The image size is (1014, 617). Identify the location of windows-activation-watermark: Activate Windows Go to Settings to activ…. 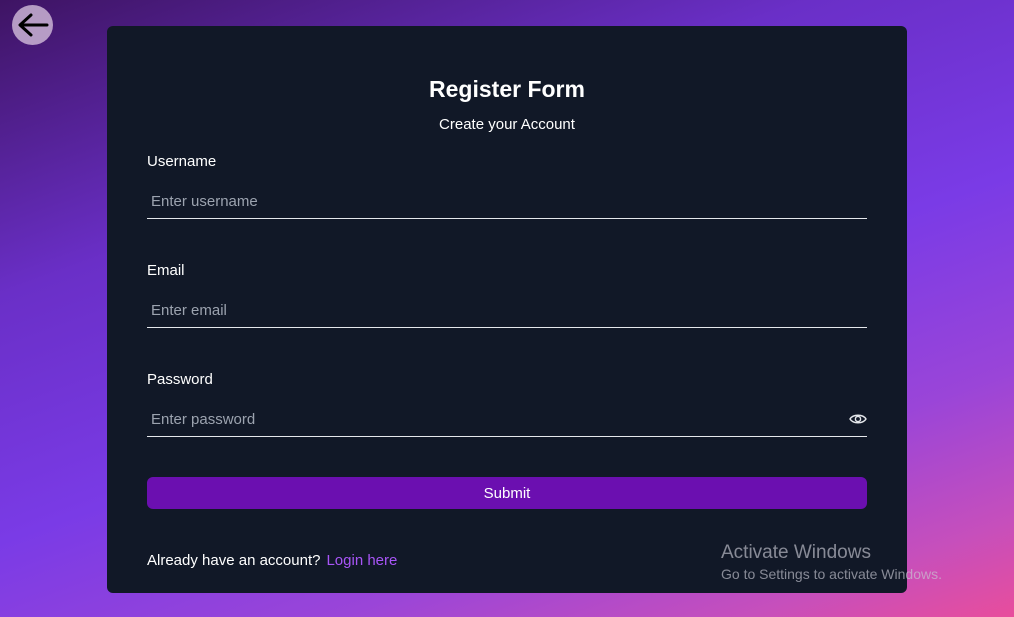
(831, 562).